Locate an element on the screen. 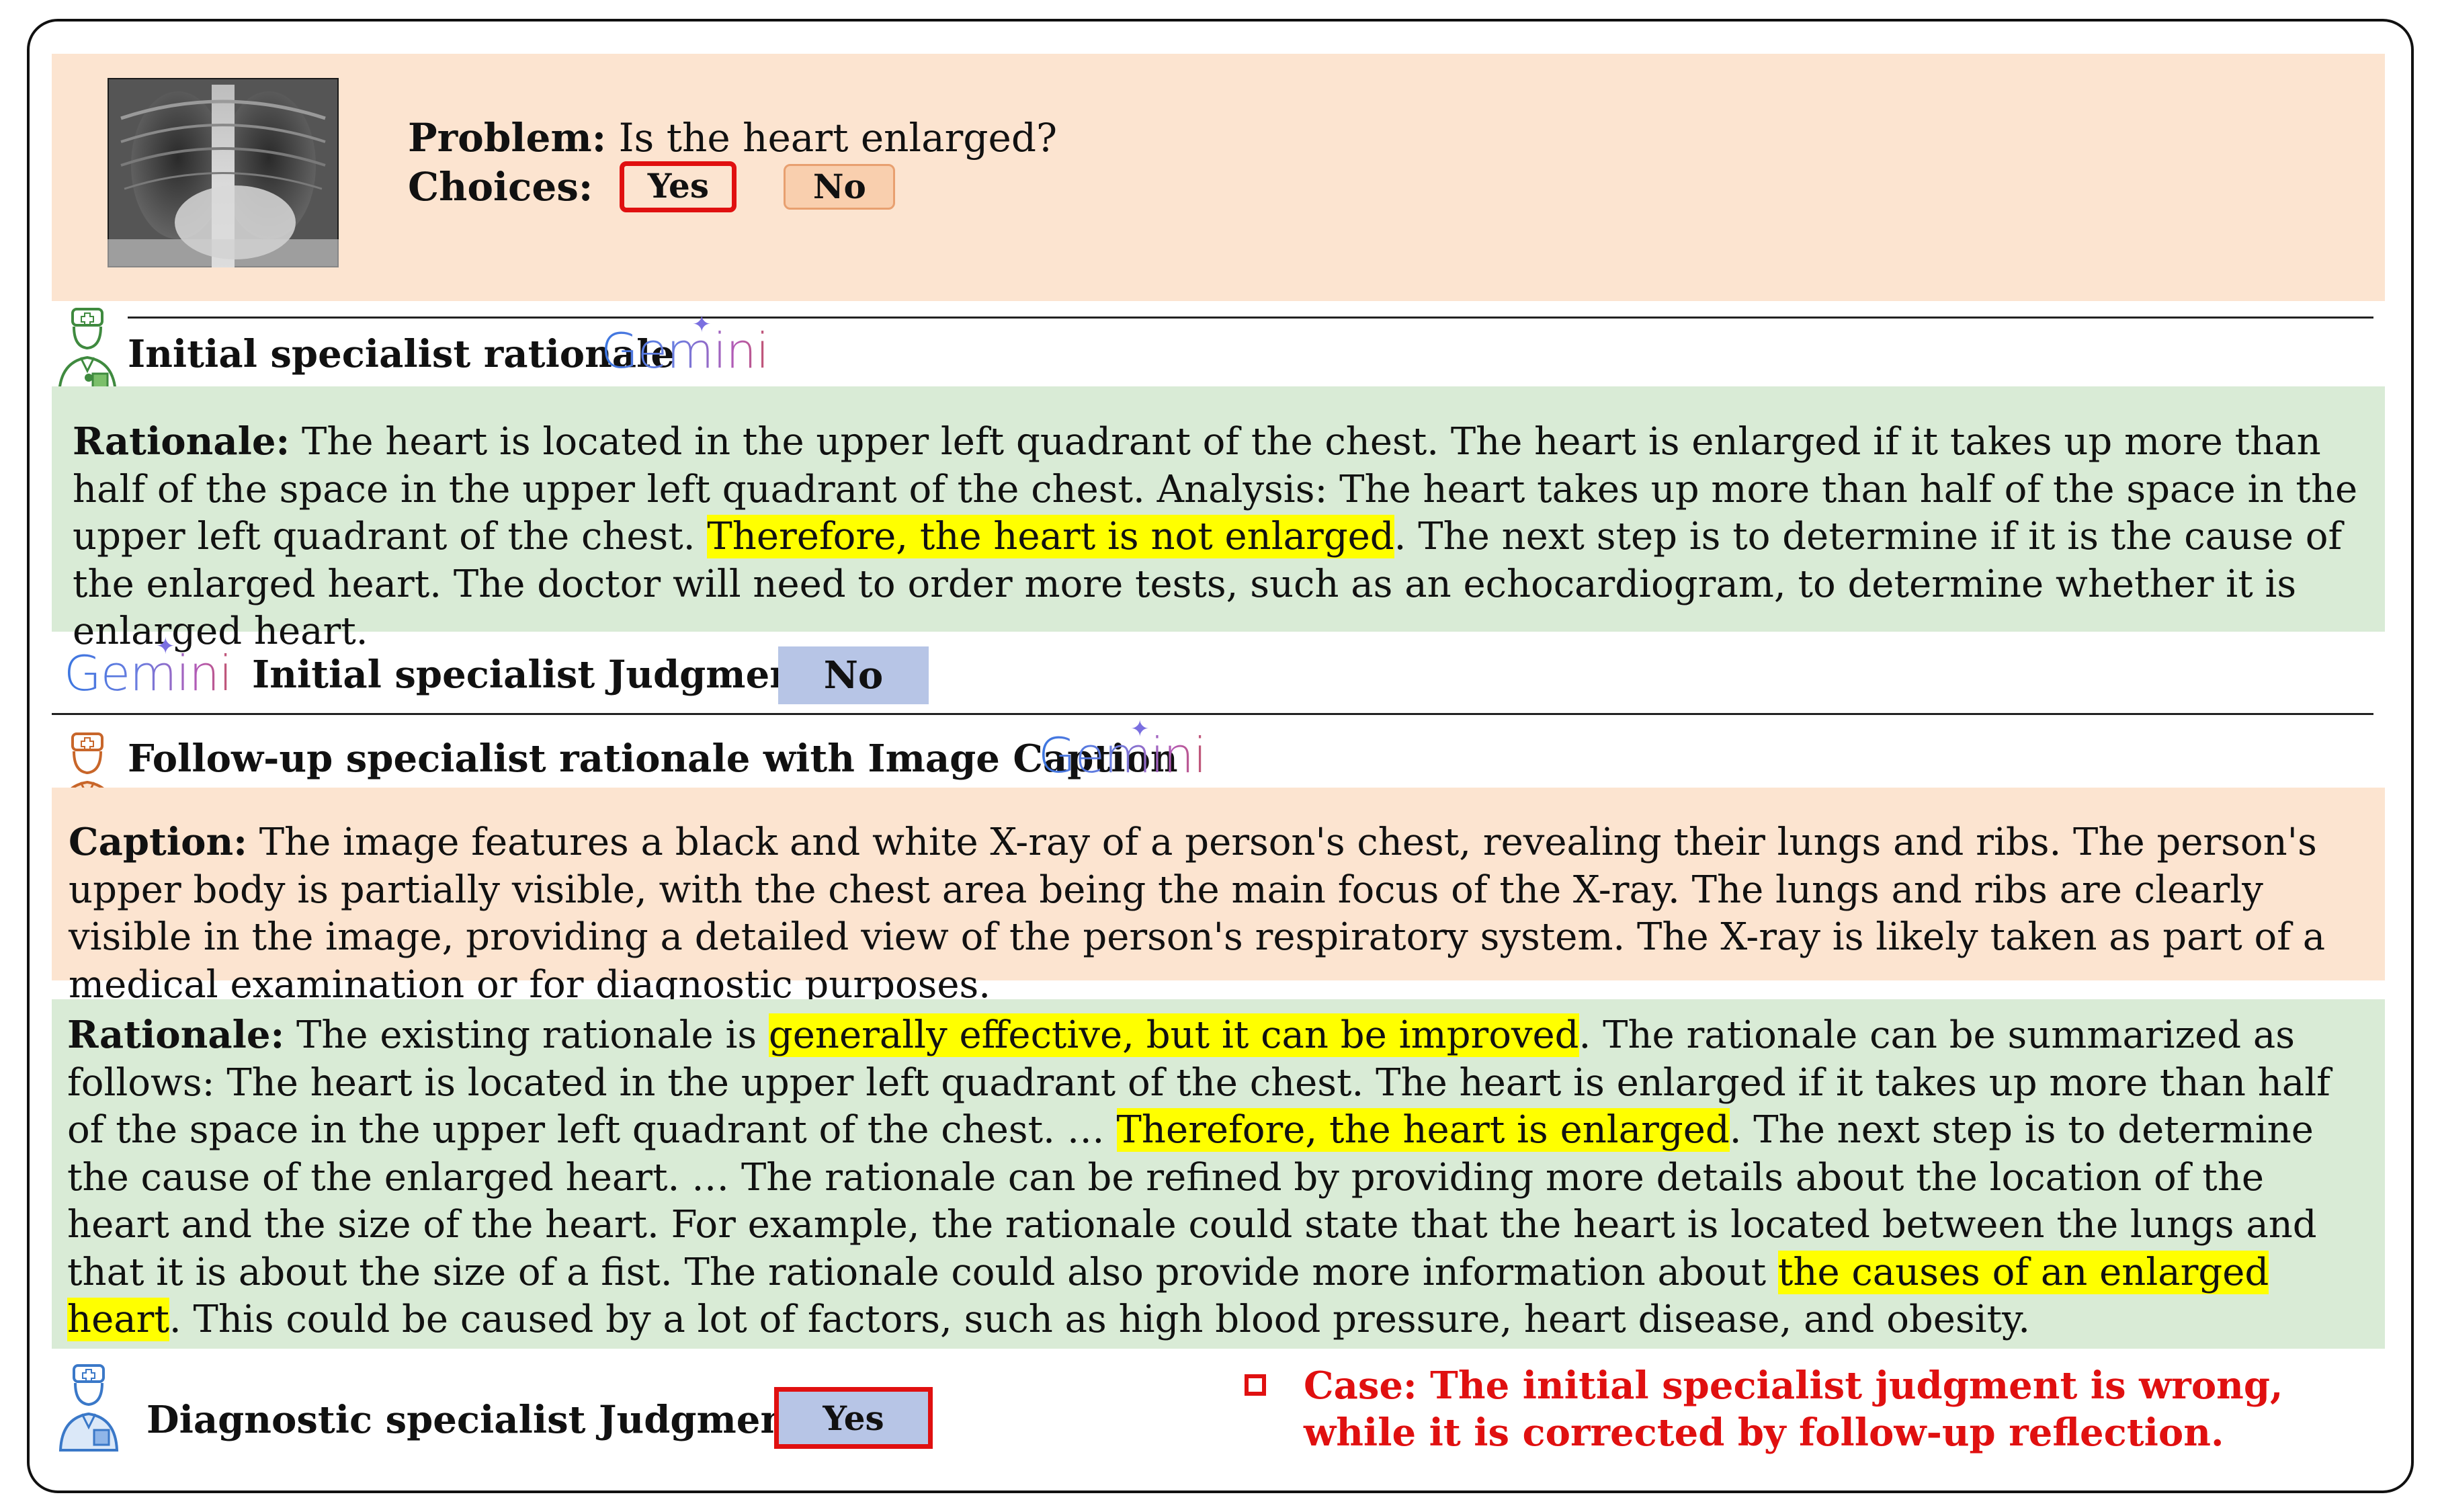  diagnostic-judgment-title: Diagnostic specialist Judgment is located at coordinates (475, 1420).